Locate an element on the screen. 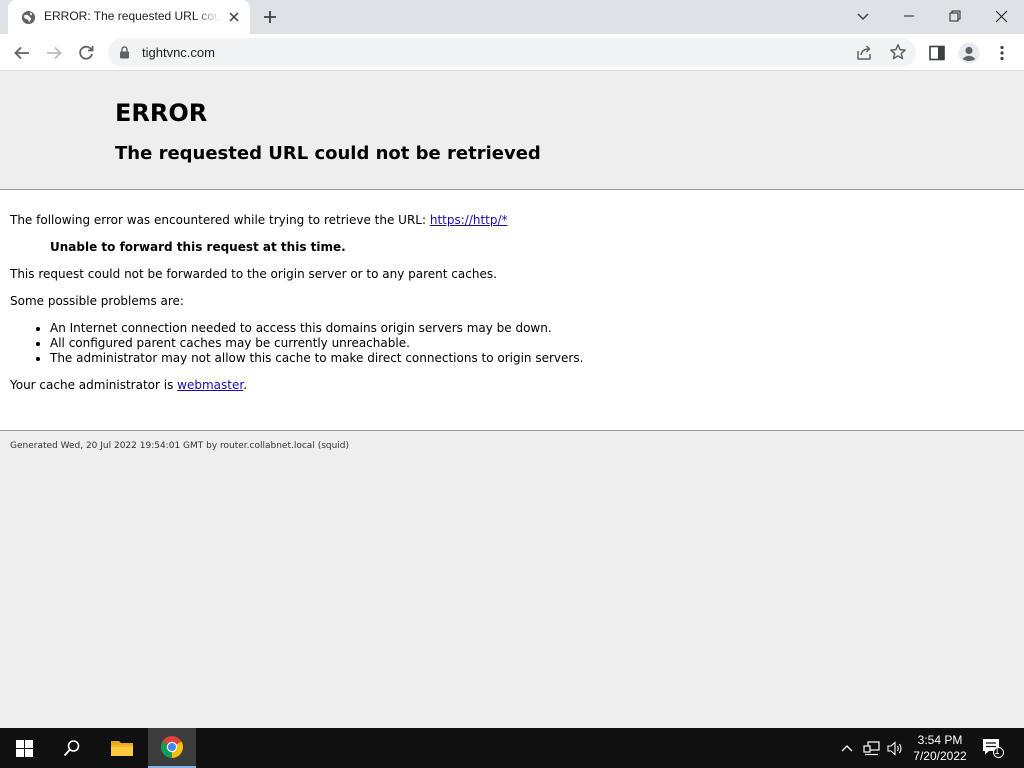 The height and width of the screenshot is (768, 1024). error-title: ERROR is located at coordinates (161, 113).